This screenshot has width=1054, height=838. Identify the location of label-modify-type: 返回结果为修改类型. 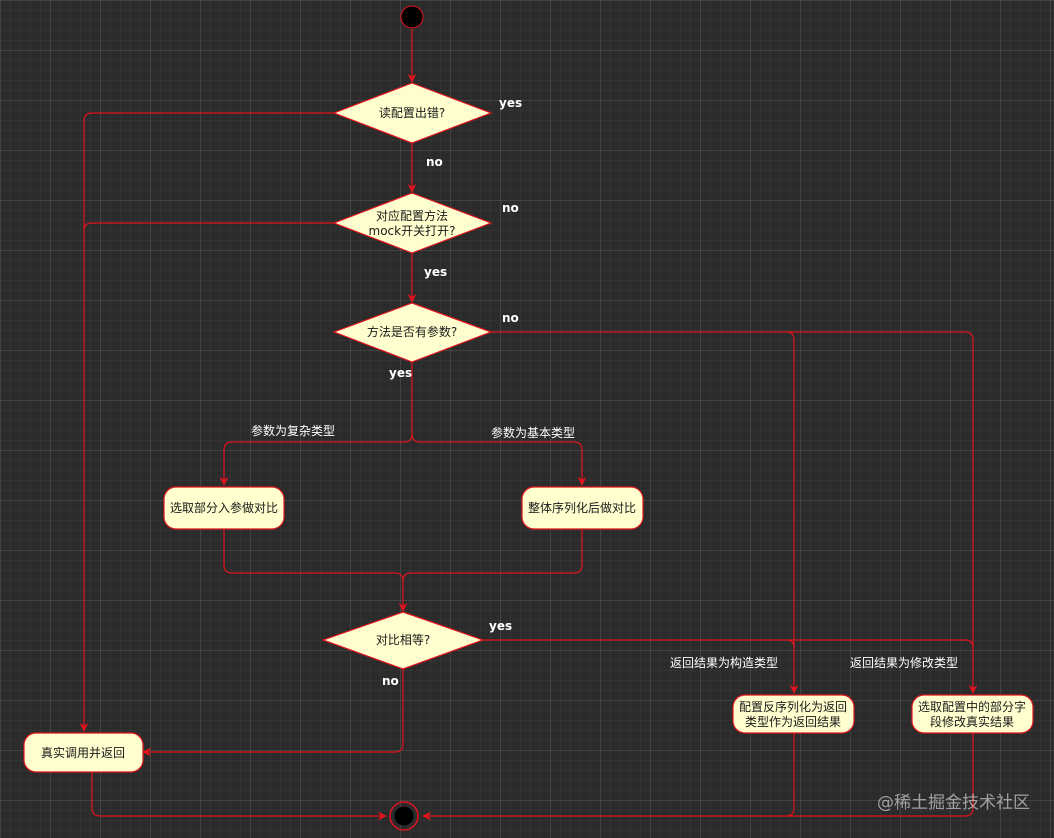
(904, 662).